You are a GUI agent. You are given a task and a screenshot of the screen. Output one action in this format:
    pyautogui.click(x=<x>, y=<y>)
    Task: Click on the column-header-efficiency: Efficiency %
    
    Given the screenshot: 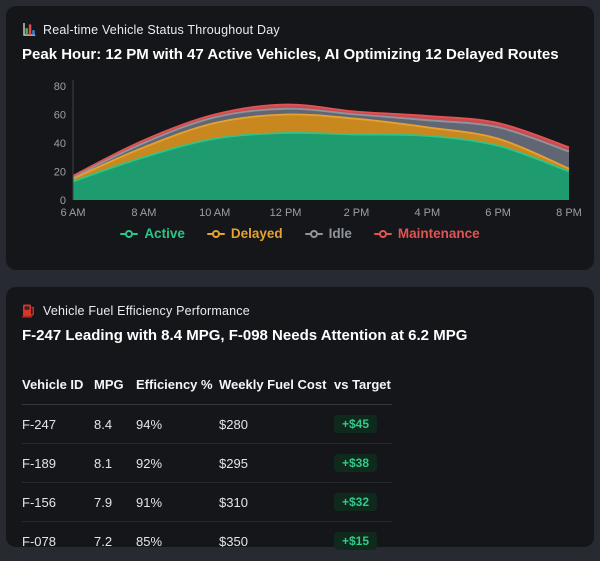 What is the action you would take?
    pyautogui.click(x=177, y=387)
    